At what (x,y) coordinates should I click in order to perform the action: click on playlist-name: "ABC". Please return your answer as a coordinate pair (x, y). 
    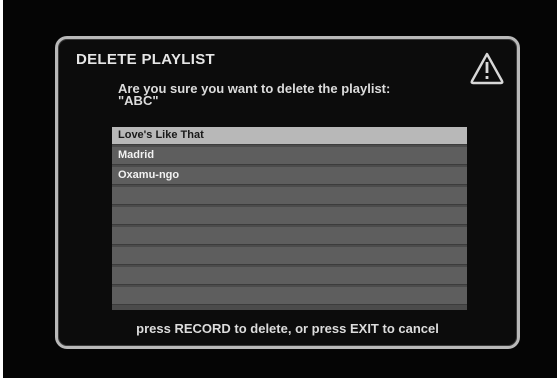
    Looking at the image, I should click on (138, 100).